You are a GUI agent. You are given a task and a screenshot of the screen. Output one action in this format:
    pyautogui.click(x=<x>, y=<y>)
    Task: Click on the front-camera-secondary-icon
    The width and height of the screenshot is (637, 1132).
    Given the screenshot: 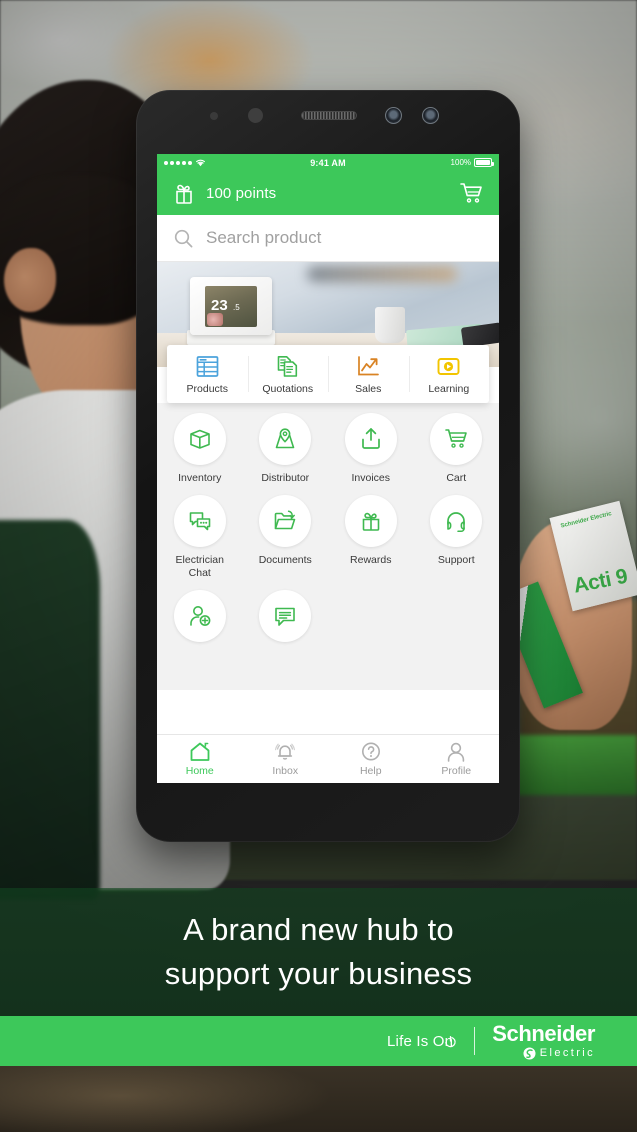 What is the action you would take?
    pyautogui.click(x=430, y=115)
    